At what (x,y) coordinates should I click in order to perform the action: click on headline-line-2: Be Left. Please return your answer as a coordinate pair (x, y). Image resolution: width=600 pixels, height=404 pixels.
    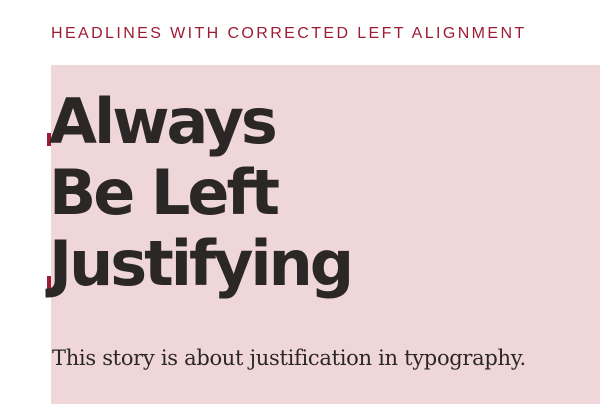
    Looking at the image, I should click on (164, 192).